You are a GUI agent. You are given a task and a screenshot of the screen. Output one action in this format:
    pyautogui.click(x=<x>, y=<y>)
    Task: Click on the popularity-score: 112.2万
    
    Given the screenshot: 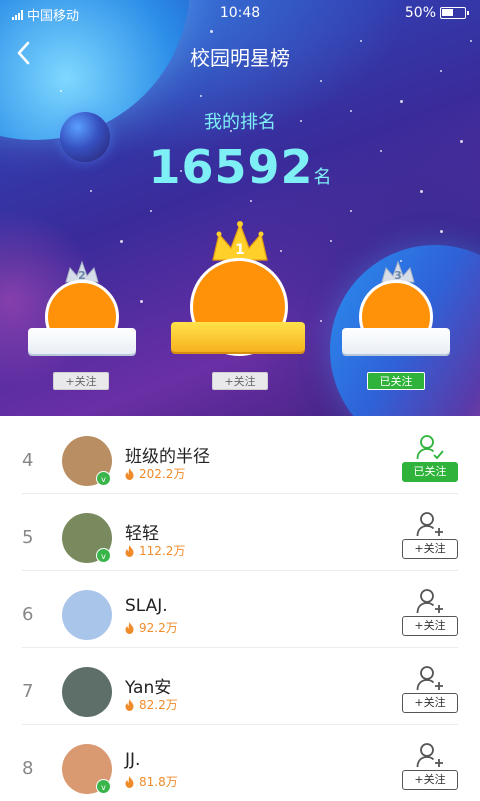 What is the action you would take?
    pyautogui.click(x=154, y=550)
    